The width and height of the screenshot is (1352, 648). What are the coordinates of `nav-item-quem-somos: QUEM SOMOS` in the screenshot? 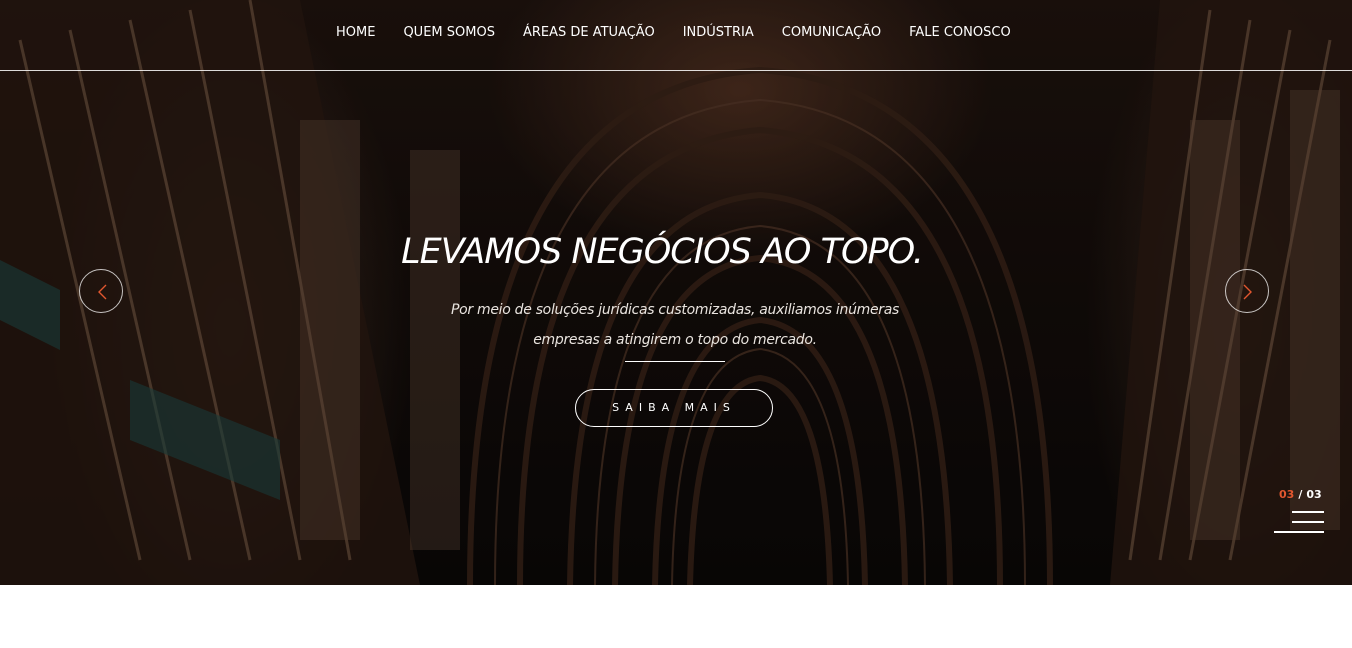 It's located at (449, 32).